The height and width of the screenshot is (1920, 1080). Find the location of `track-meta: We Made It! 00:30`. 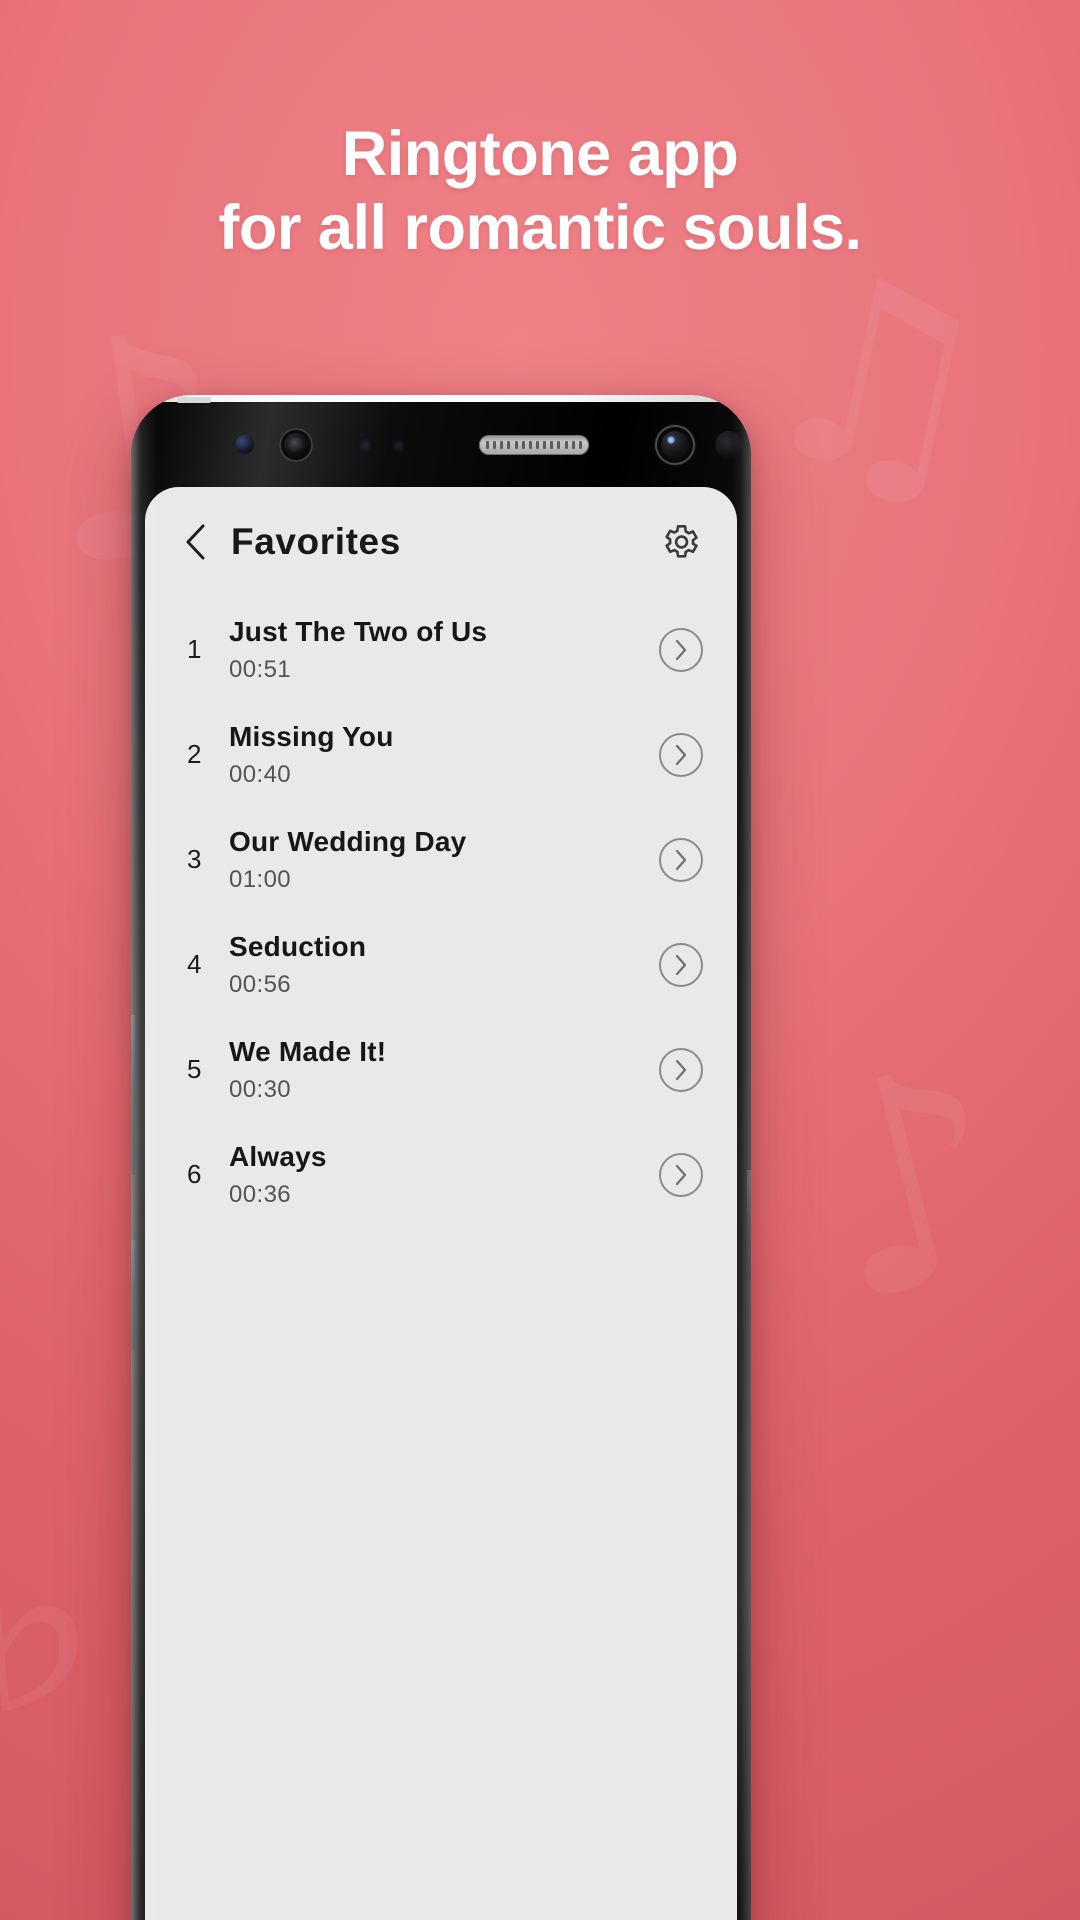

track-meta: We Made It! 00:30 is located at coordinates (444, 1069).